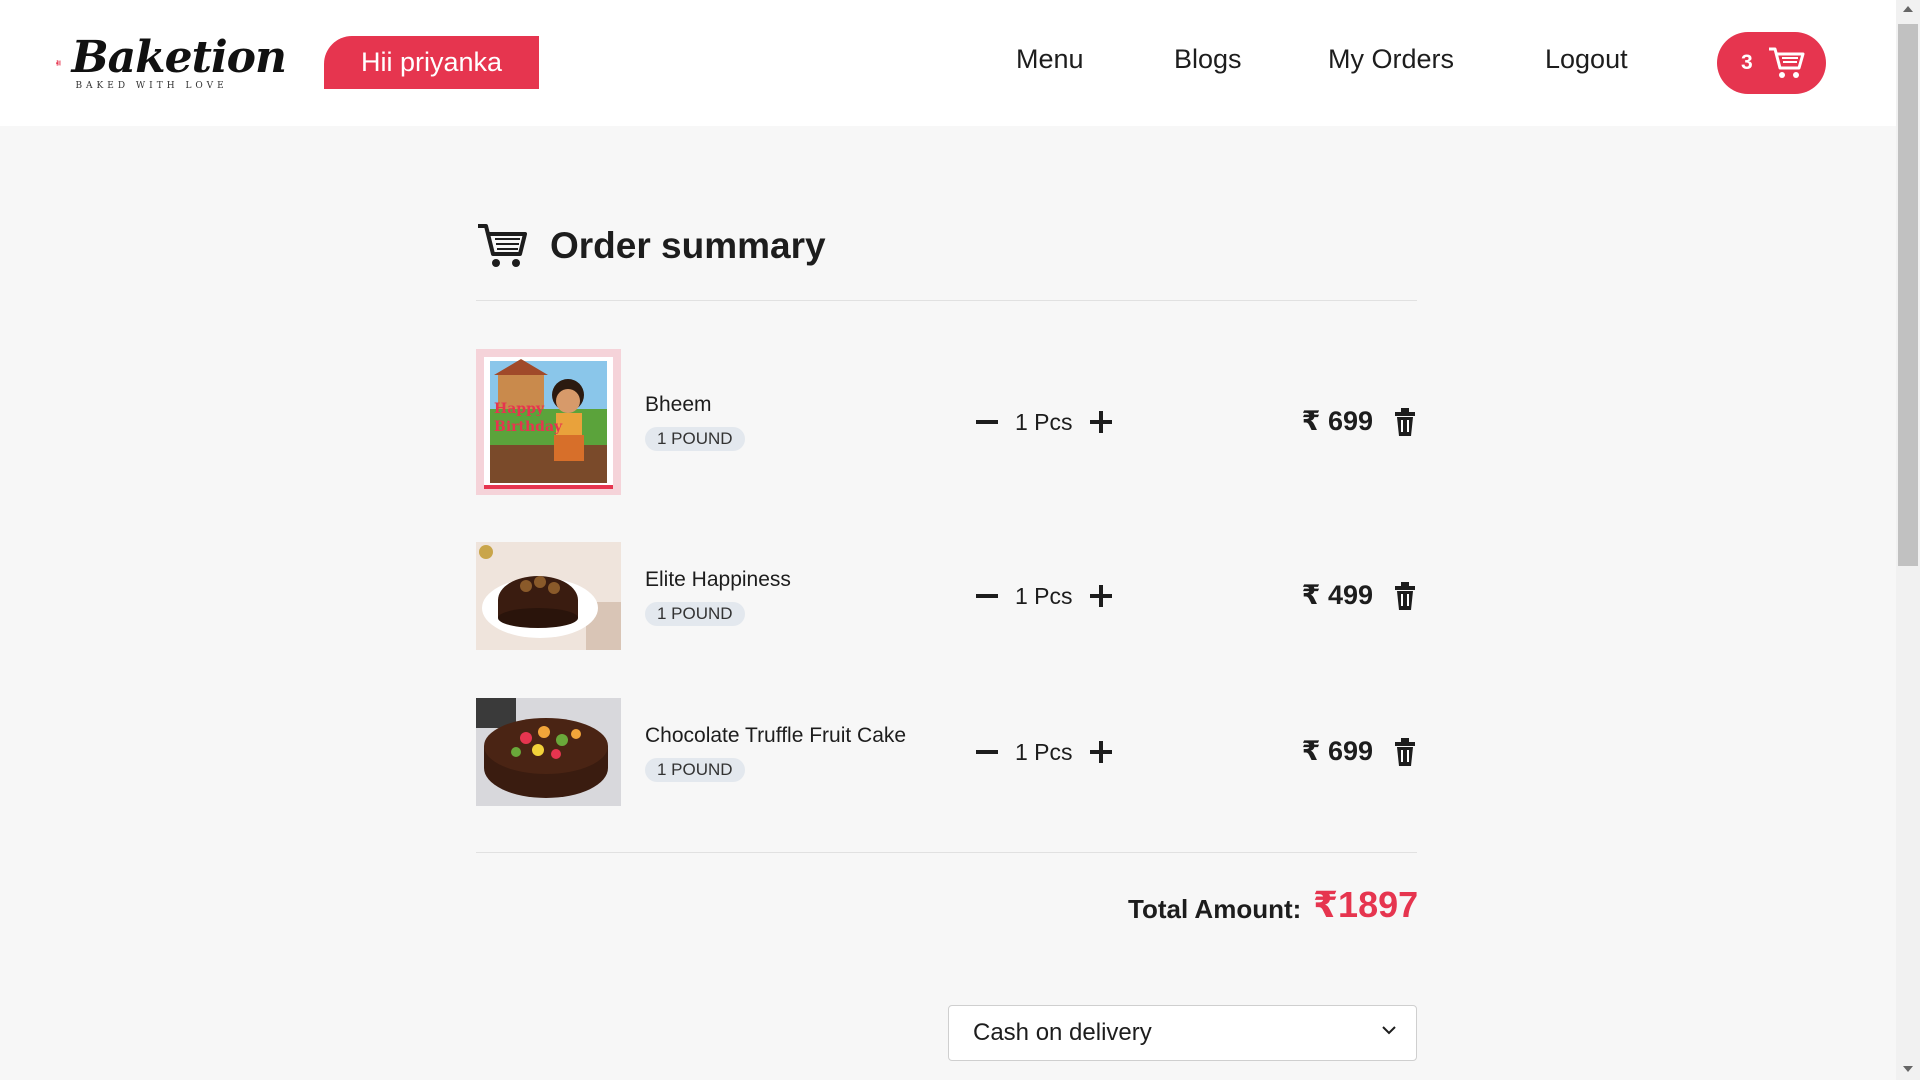  What do you see at coordinates (1208, 59) in the screenshot?
I see `nav-blogs-link: Blogs` at bounding box center [1208, 59].